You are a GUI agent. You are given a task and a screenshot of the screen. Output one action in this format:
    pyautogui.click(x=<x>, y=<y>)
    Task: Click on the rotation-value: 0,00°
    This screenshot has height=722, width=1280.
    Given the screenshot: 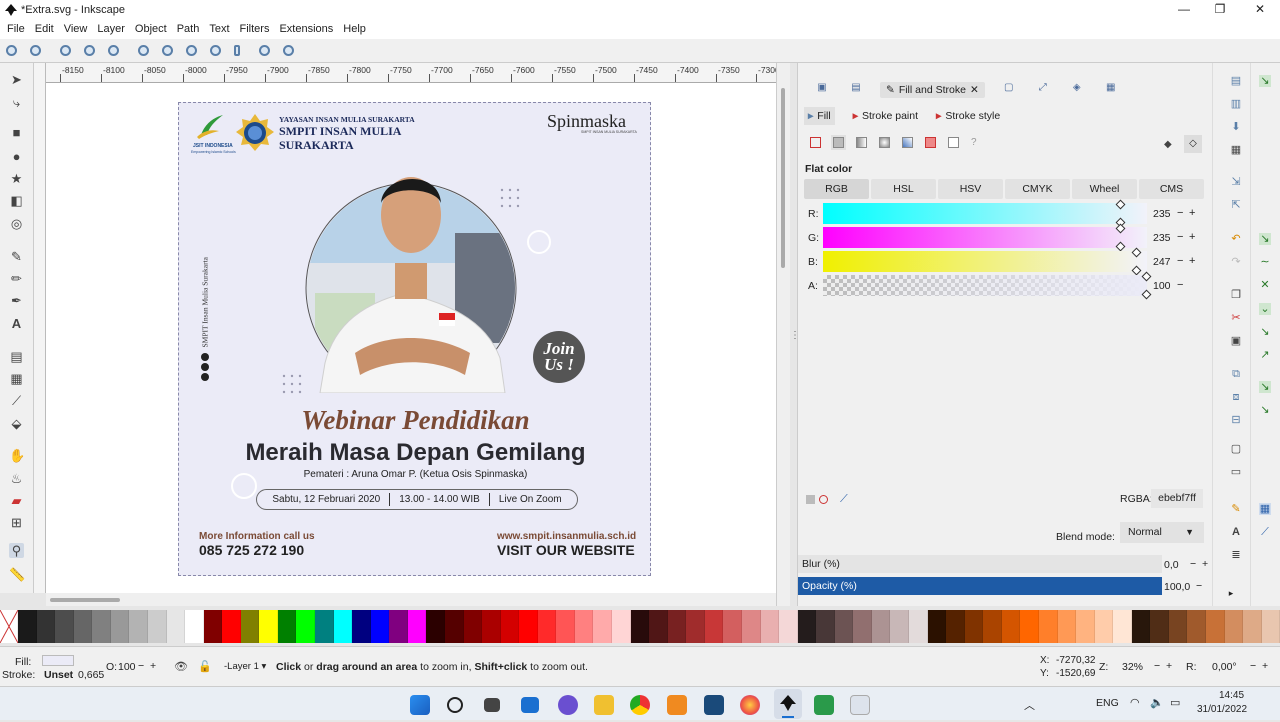 What is the action you would take?
    pyautogui.click(x=1224, y=667)
    